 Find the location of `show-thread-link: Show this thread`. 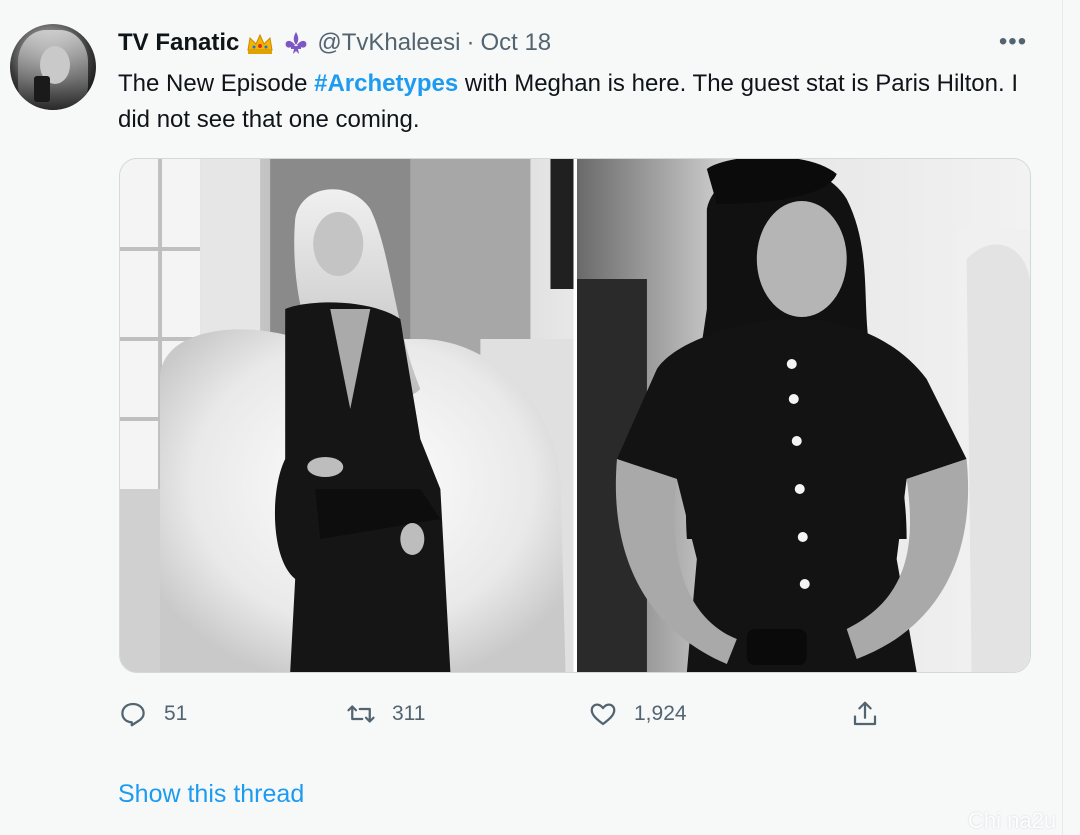

show-thread-link: Show this thread is located at coordinates (211, 794).